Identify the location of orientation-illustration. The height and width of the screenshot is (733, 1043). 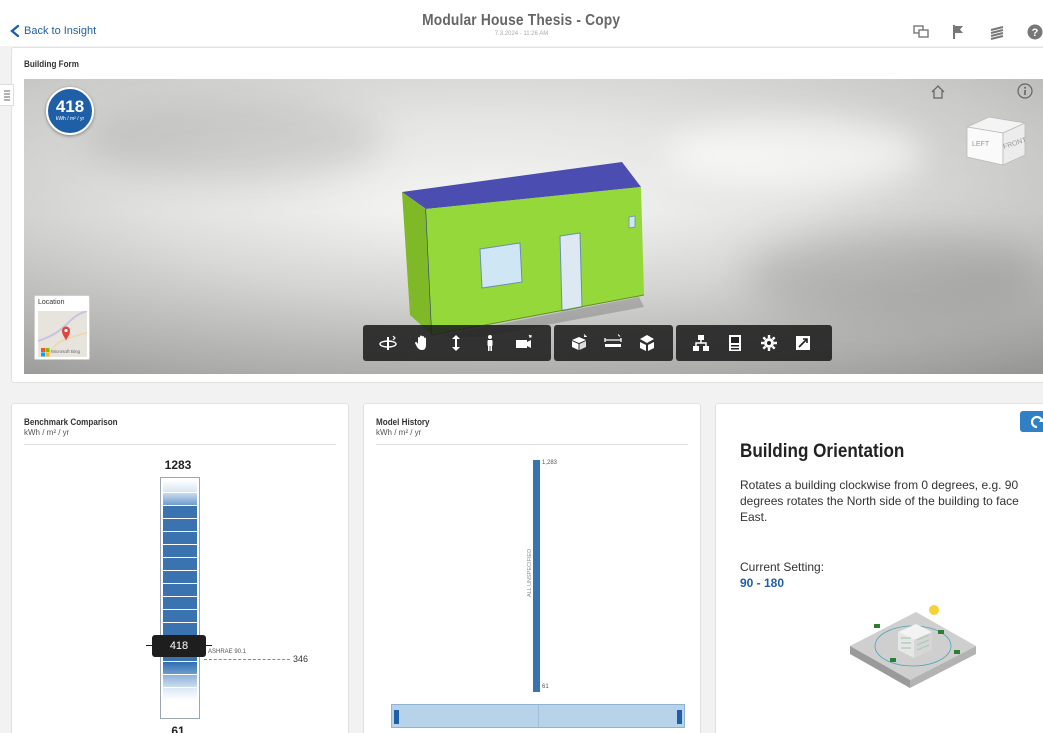
(913, 646).